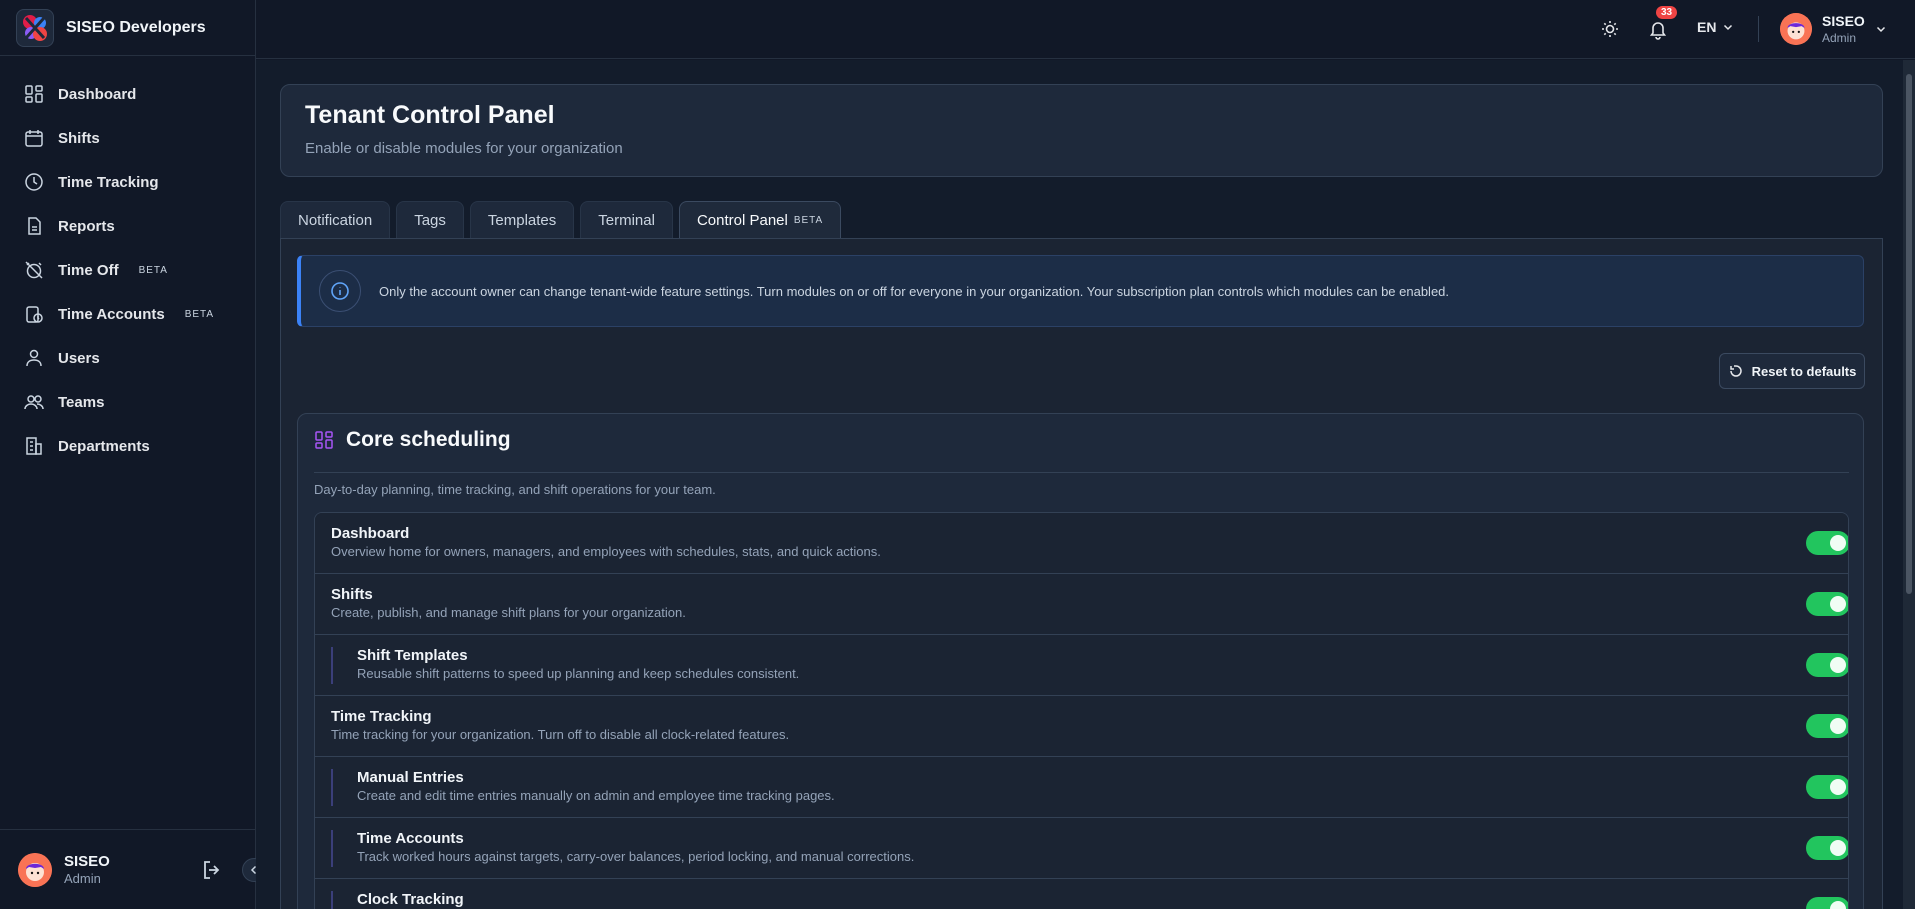  What do you see at coordinates (111, 314) in the screenshot?
I see `sidebar-item-label: Time Accounts` at bounding box center [111, 314].